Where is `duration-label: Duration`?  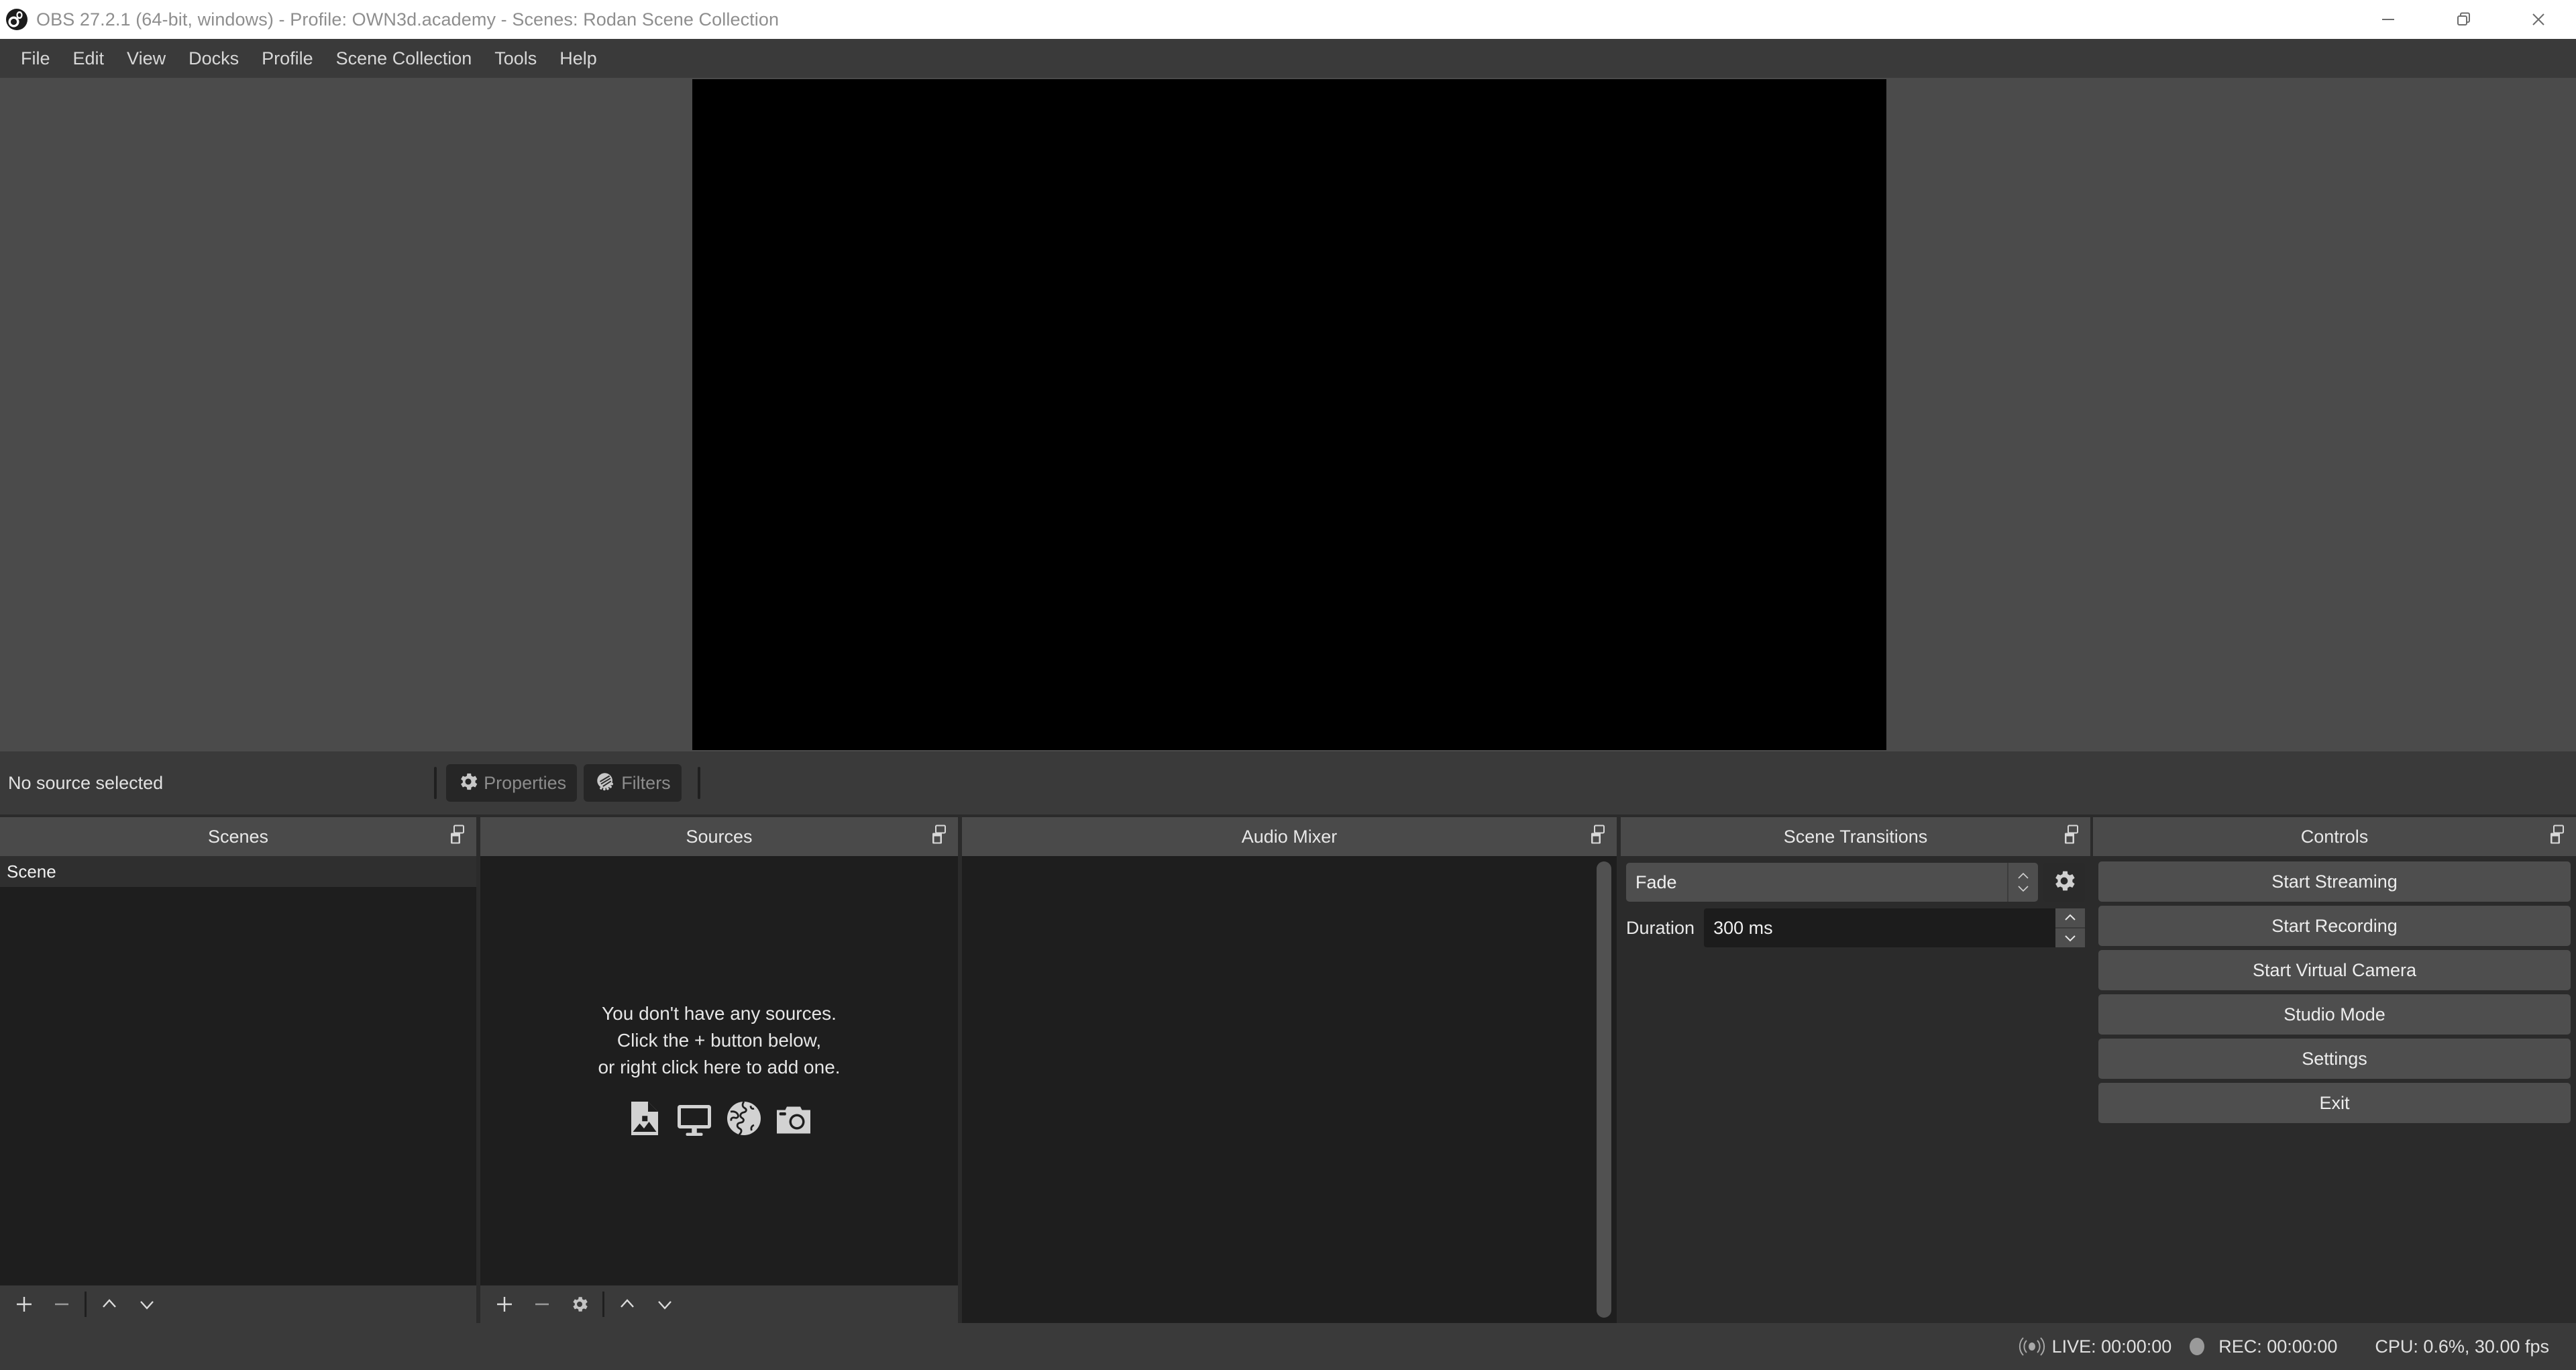 duration-label: Duration is located at coordinates (1660, 927).